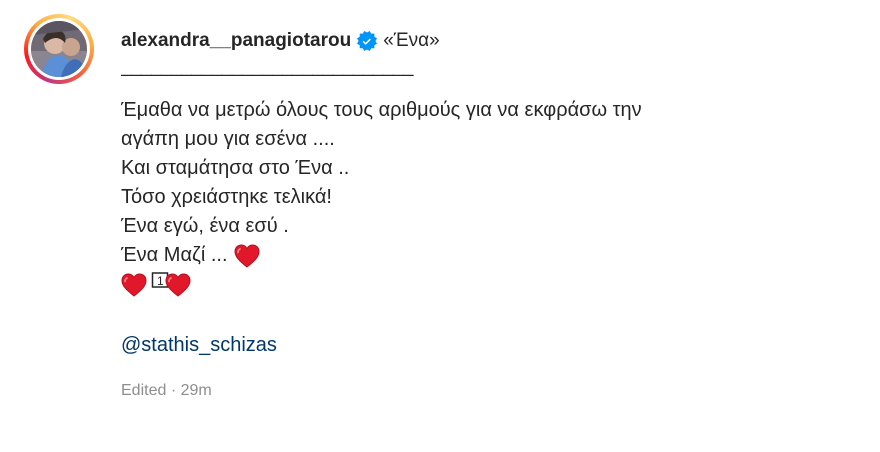  What do you see at coordinates (491, 391) in the screenshot?
I see `post-meta: Edited · 29m` at bounding box center [491, 391].